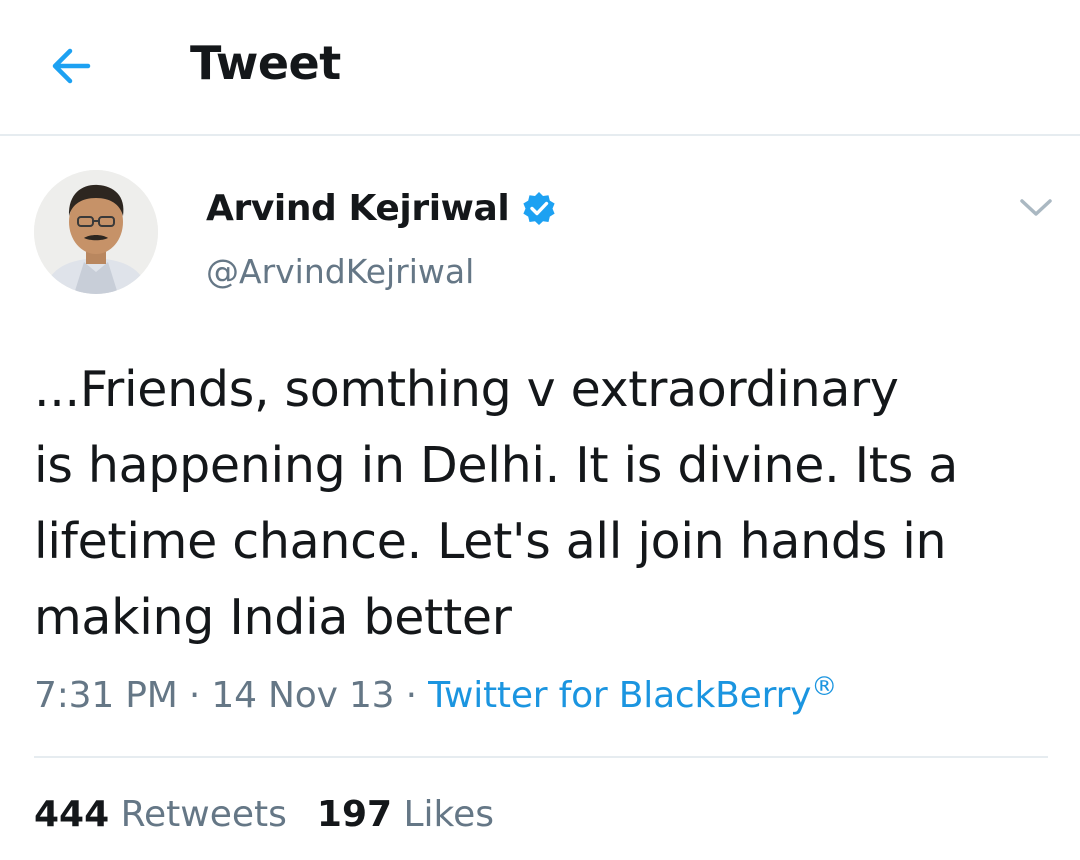 This screenshot has height=860, width=1080. What do you see at coordinates (273, 617) in the screenshot?
I see `tweet-text-line: making India better` at bounding box center [273, 617].